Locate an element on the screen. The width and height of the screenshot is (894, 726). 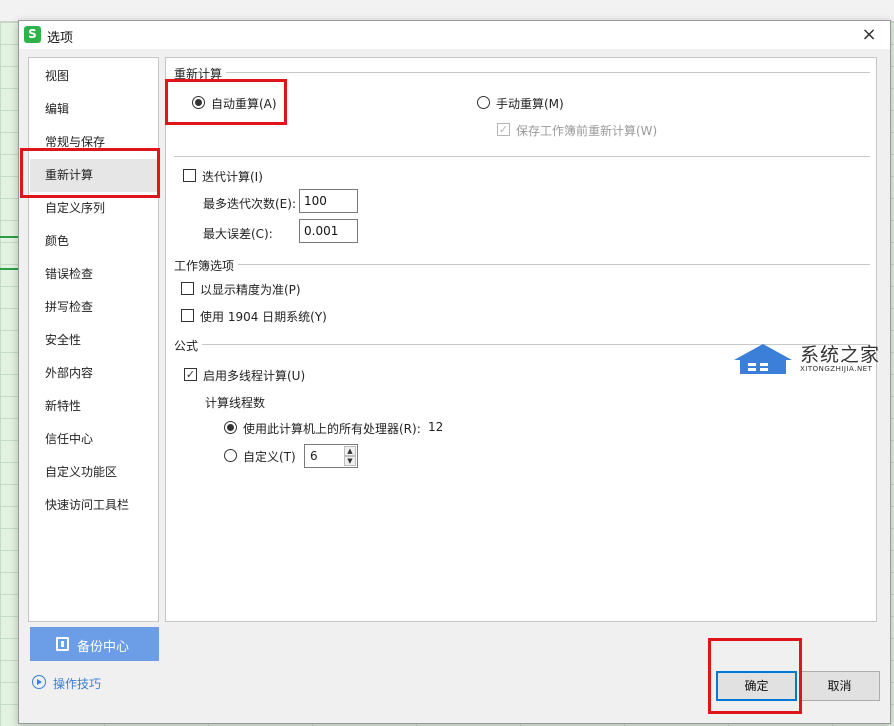
backup-center-label: 备份中心 is located at coordinates (103, 647).